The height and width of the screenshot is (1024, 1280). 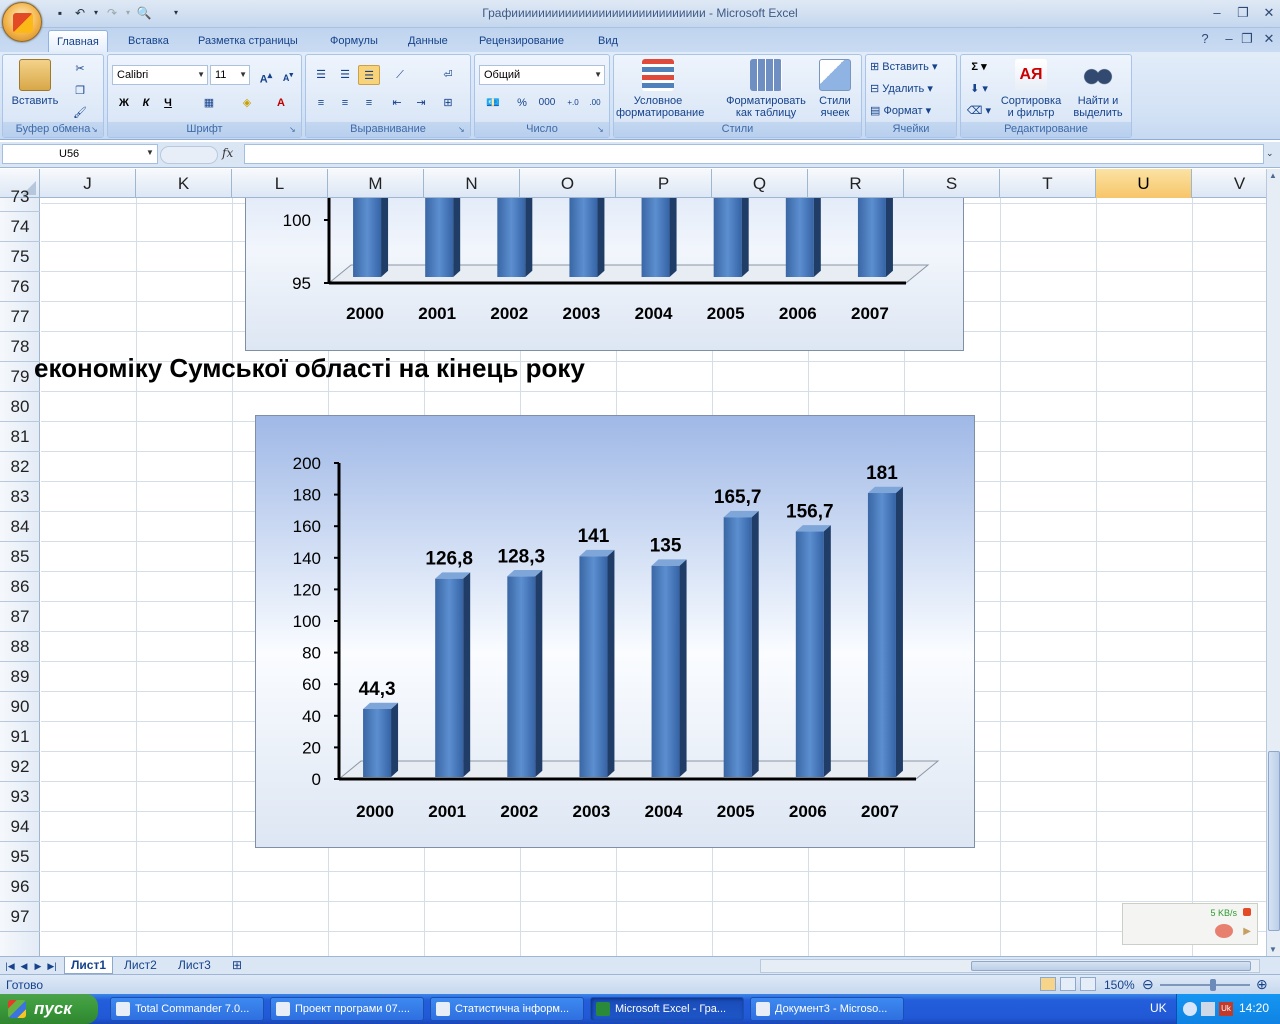 I want to click on clear-icon: ⌫ ▾, so click(x=979, y=111).